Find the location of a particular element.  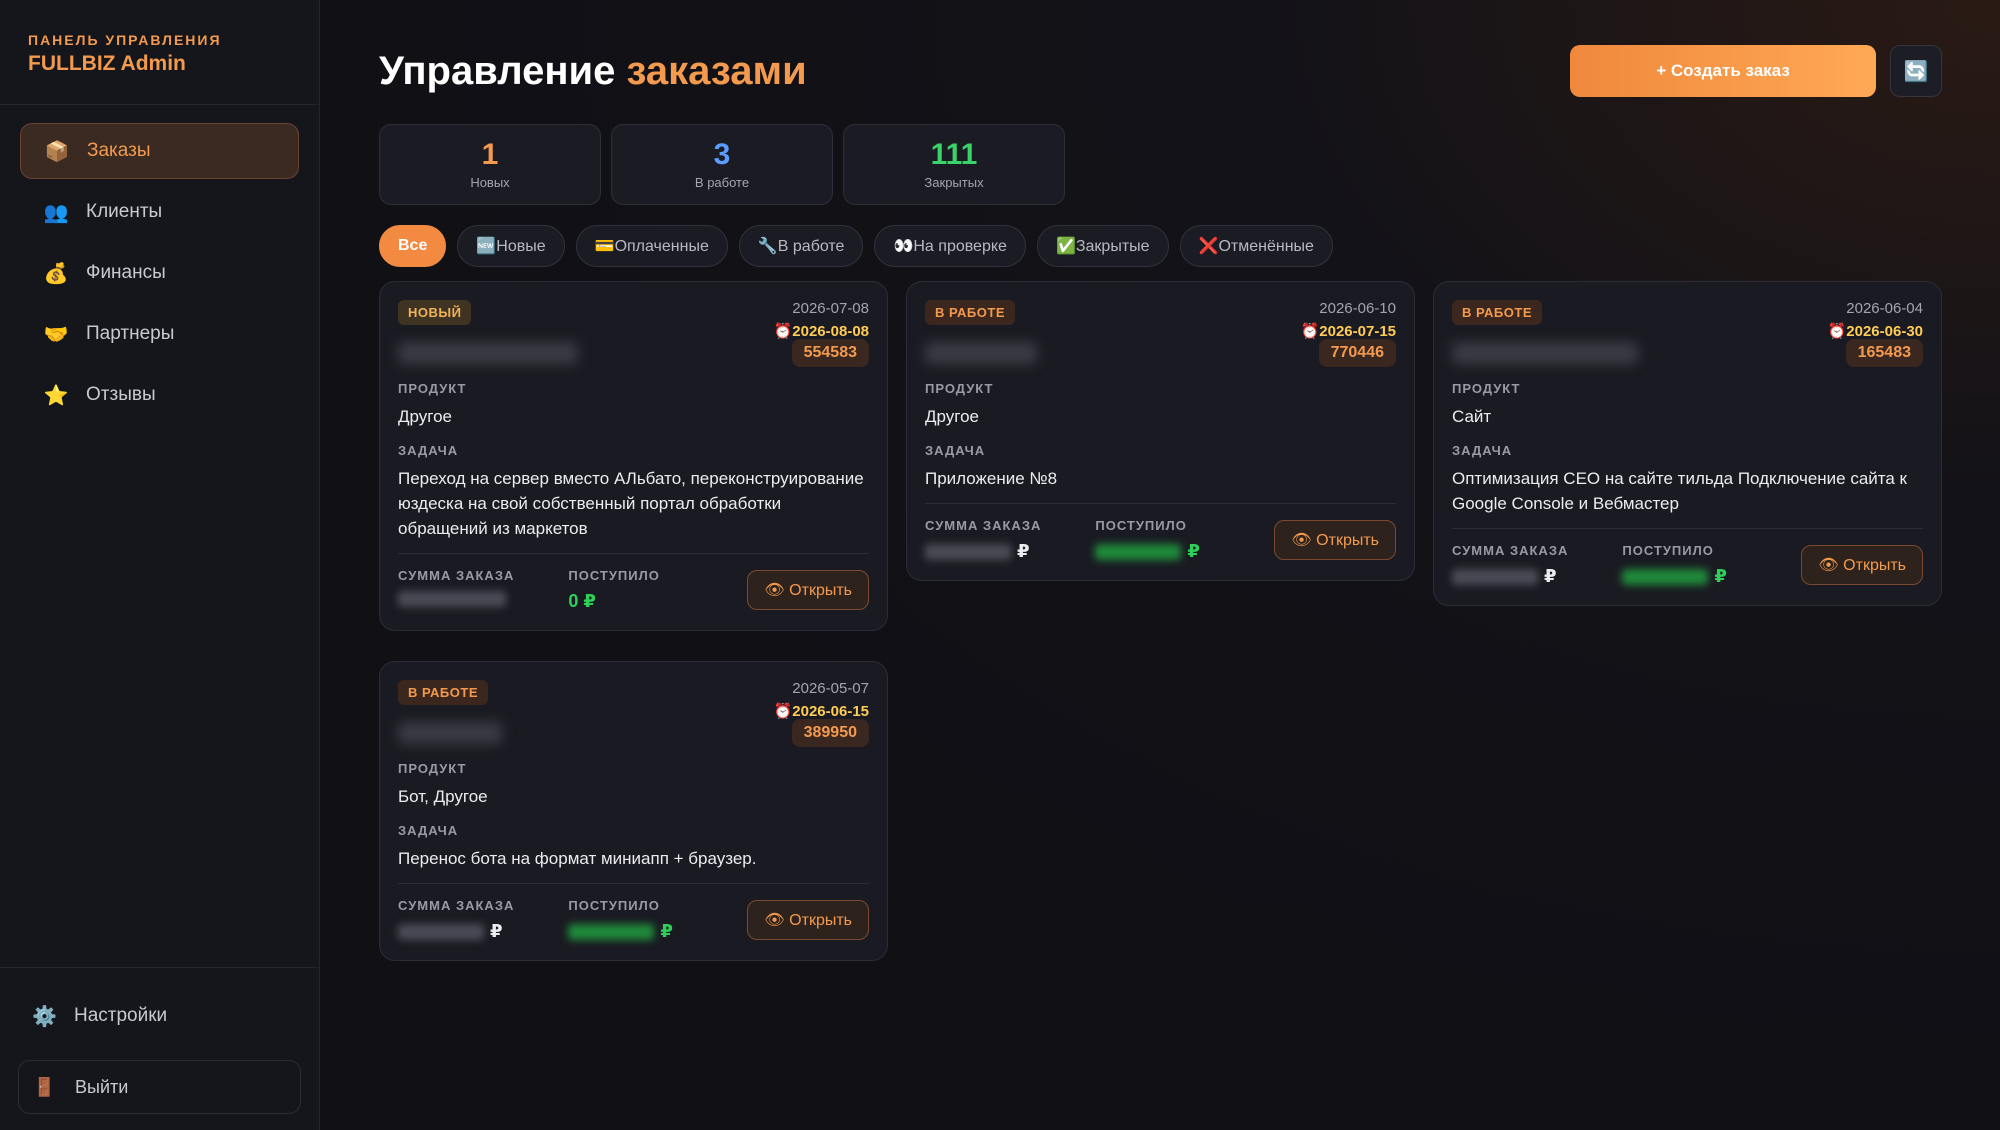

stat-in-progress: 3 В работе is located at coordinates (722, 164).